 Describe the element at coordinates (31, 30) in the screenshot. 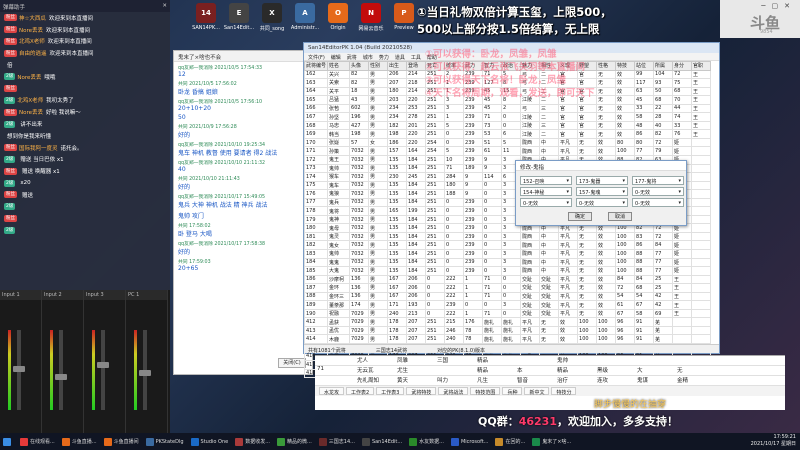

I see `chat-username: Nore丢丢` at that location.